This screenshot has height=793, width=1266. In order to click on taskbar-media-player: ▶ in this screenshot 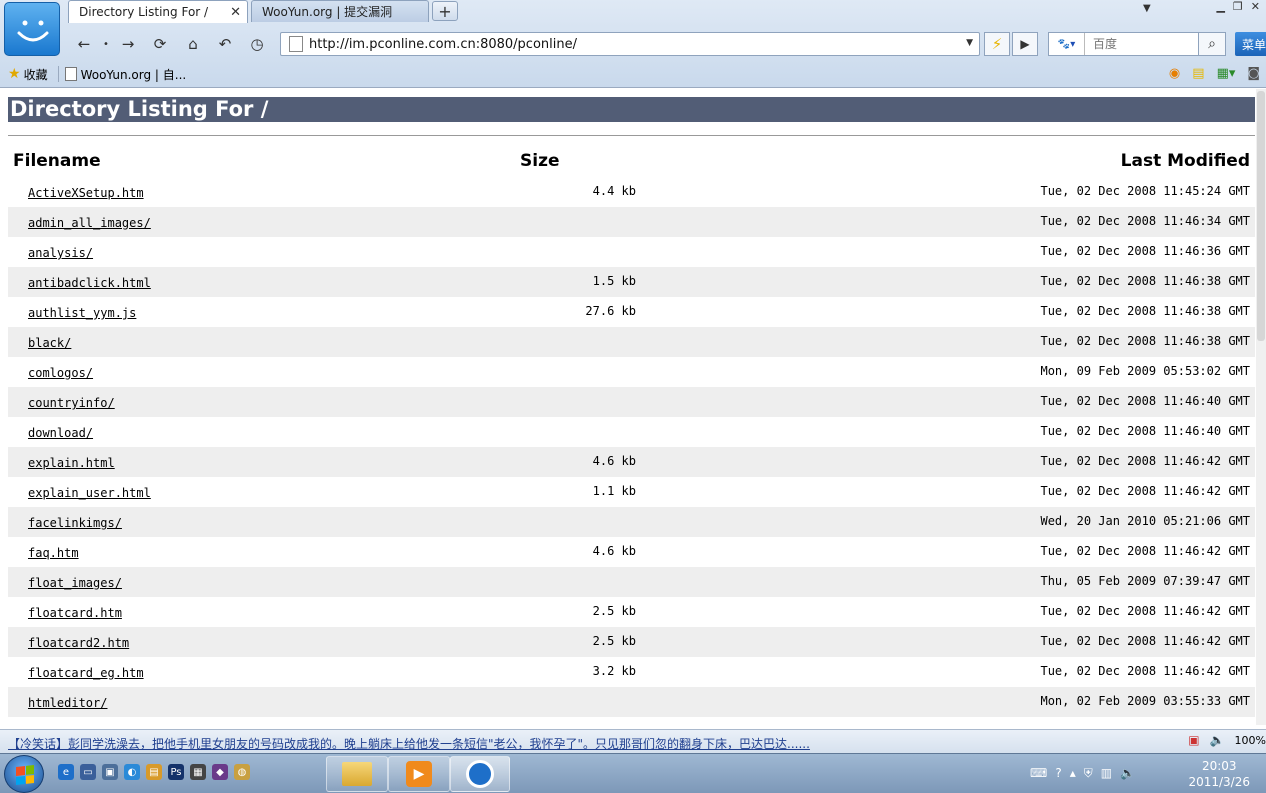, I will do `click(419, 774)`.